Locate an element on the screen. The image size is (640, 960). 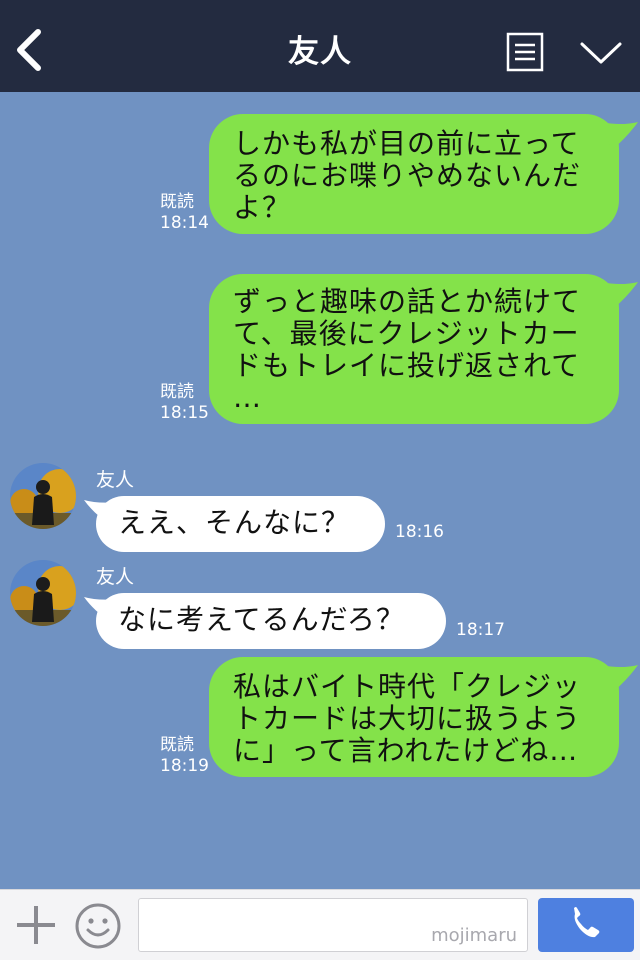
message-composer: mojimaru is located at coordinates (320, 924).